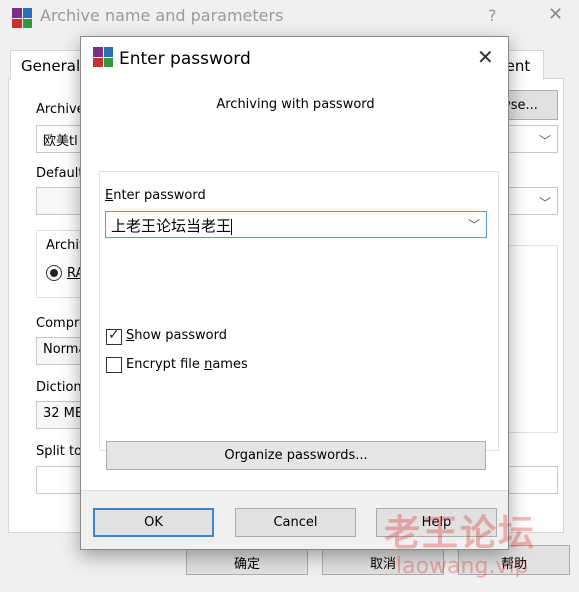  Describe the element at coordinates (296, 224) in the screenshot. I see `password-input: 上老王论坛当老王 ﹀` at that location.